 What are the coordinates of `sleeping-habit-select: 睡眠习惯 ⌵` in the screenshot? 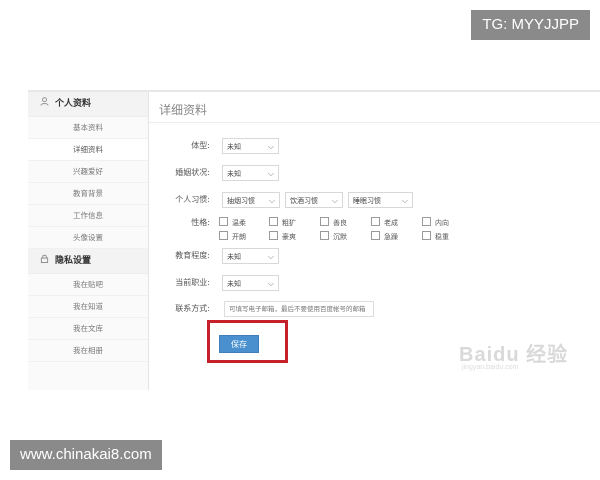 It's located at (380, 200).